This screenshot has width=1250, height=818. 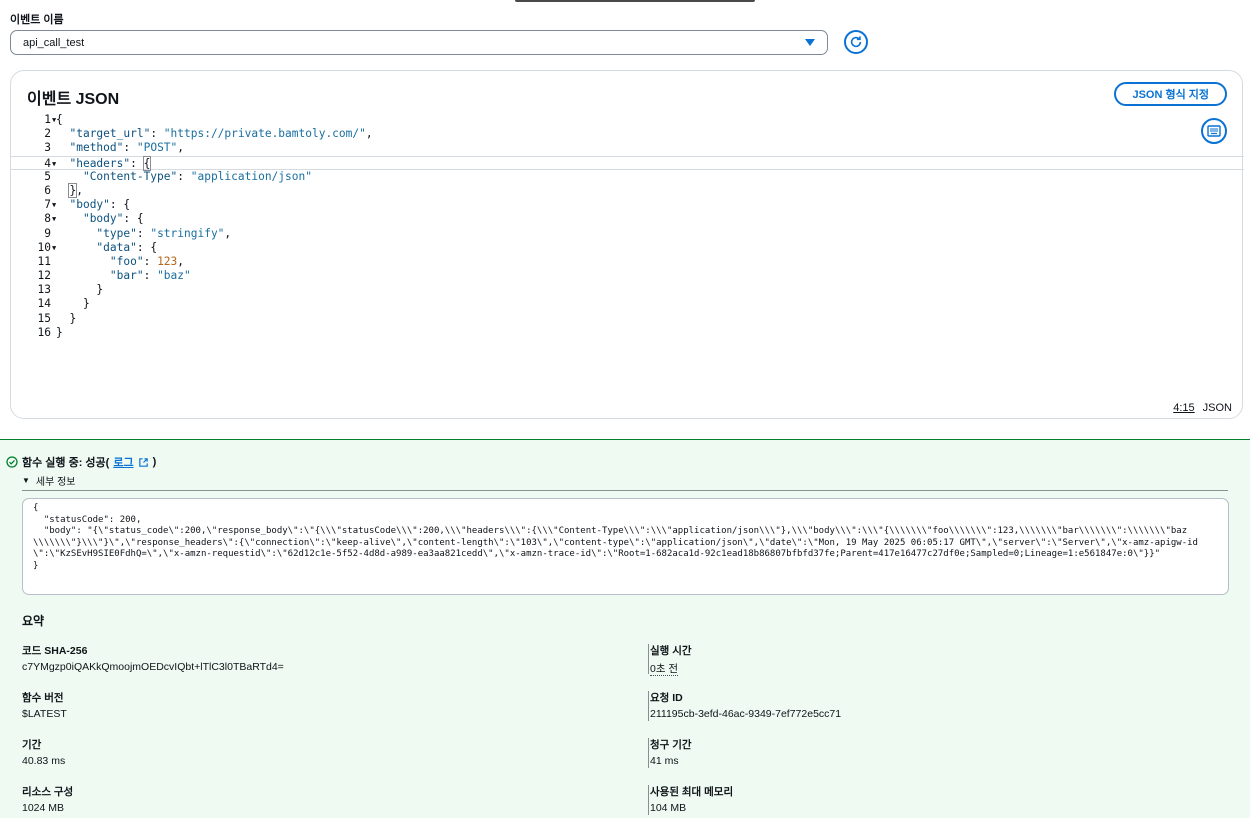 What do you see at coordinates (1170, 94) in the screenshot?
I see `format-json-button: JSON 형식 지정` at bounding box center [1170, 94].